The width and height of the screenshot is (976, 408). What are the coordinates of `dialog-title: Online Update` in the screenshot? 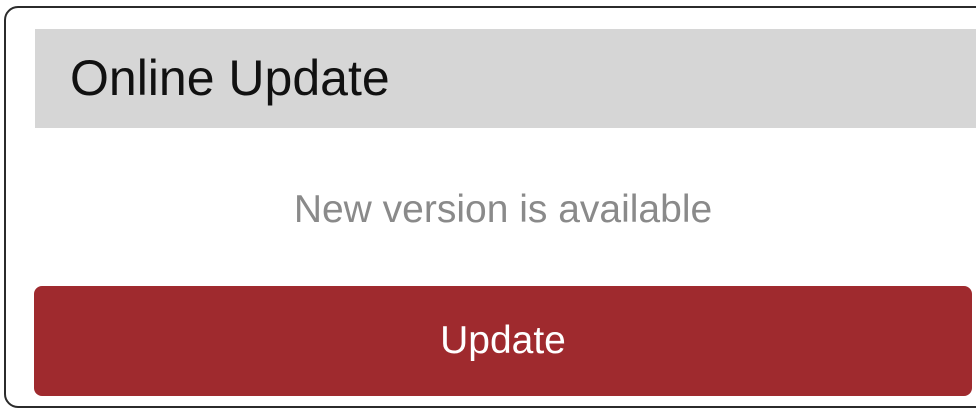 It's located at (230, 78).